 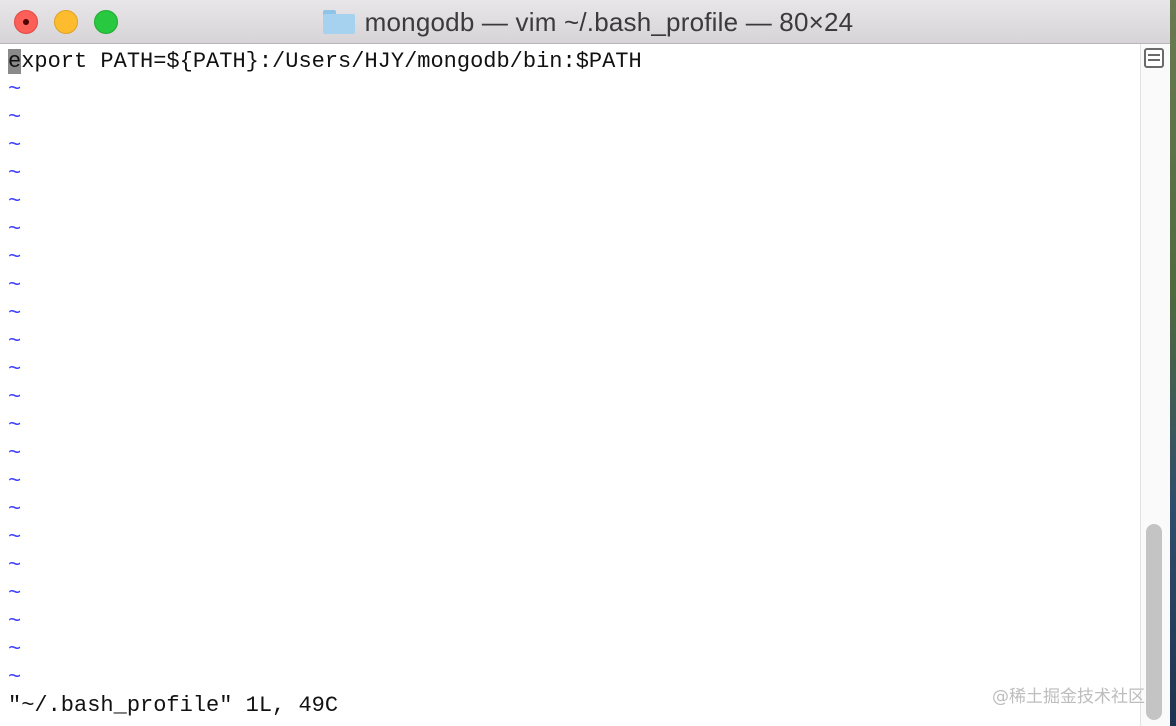 What do you see at coordinates (15, 61) in the screenshot?
I see `text-cursor: e` at bounding box center [15, 61].